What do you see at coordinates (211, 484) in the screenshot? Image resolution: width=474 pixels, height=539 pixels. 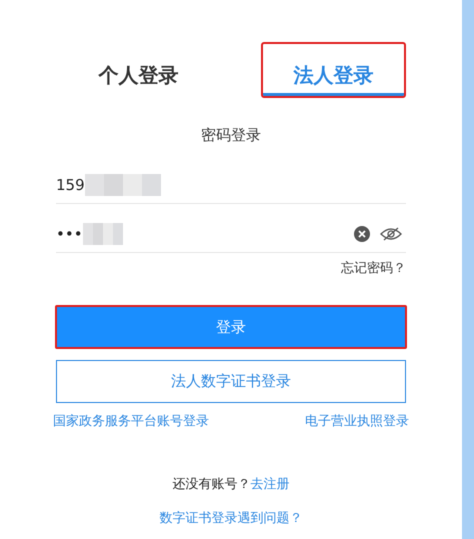 I see `register-prompt: 还没有账号？` at bounding box center [211, 484].